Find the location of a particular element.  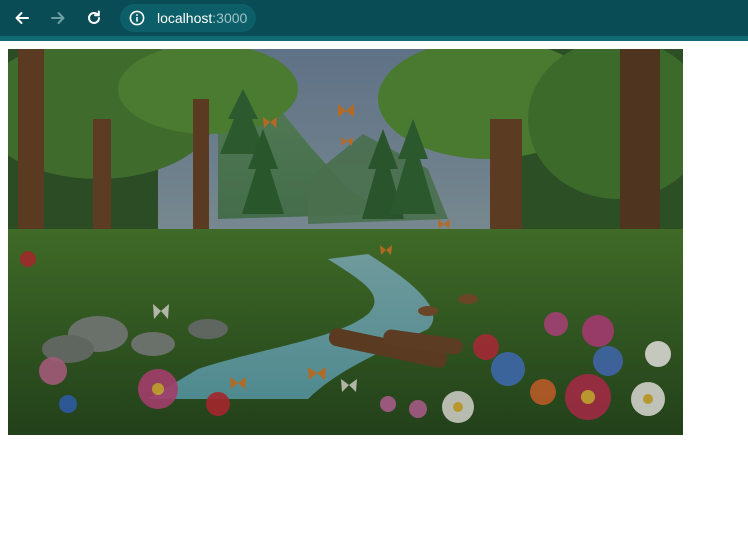

arrow-left-icon is located at coordinates (22, 18).